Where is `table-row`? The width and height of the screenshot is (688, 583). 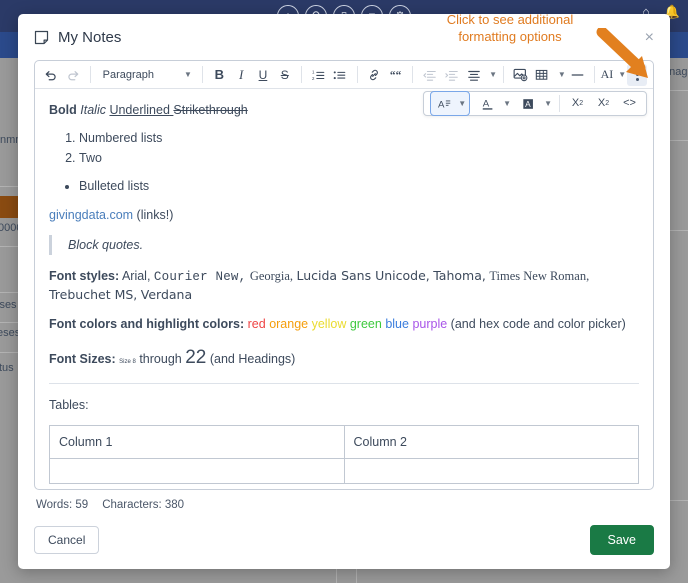
table-row is located at coordinates (344, 470).